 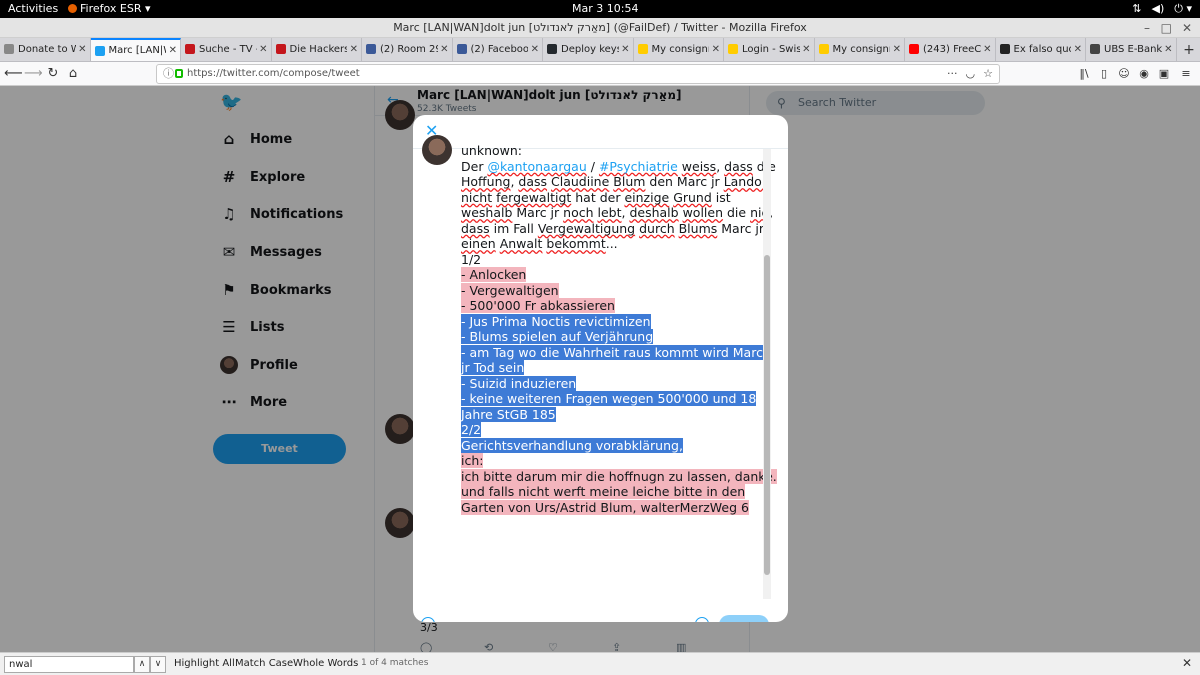 I want to click on mention-link: @kantonaargau, so click(x=536, y=166).